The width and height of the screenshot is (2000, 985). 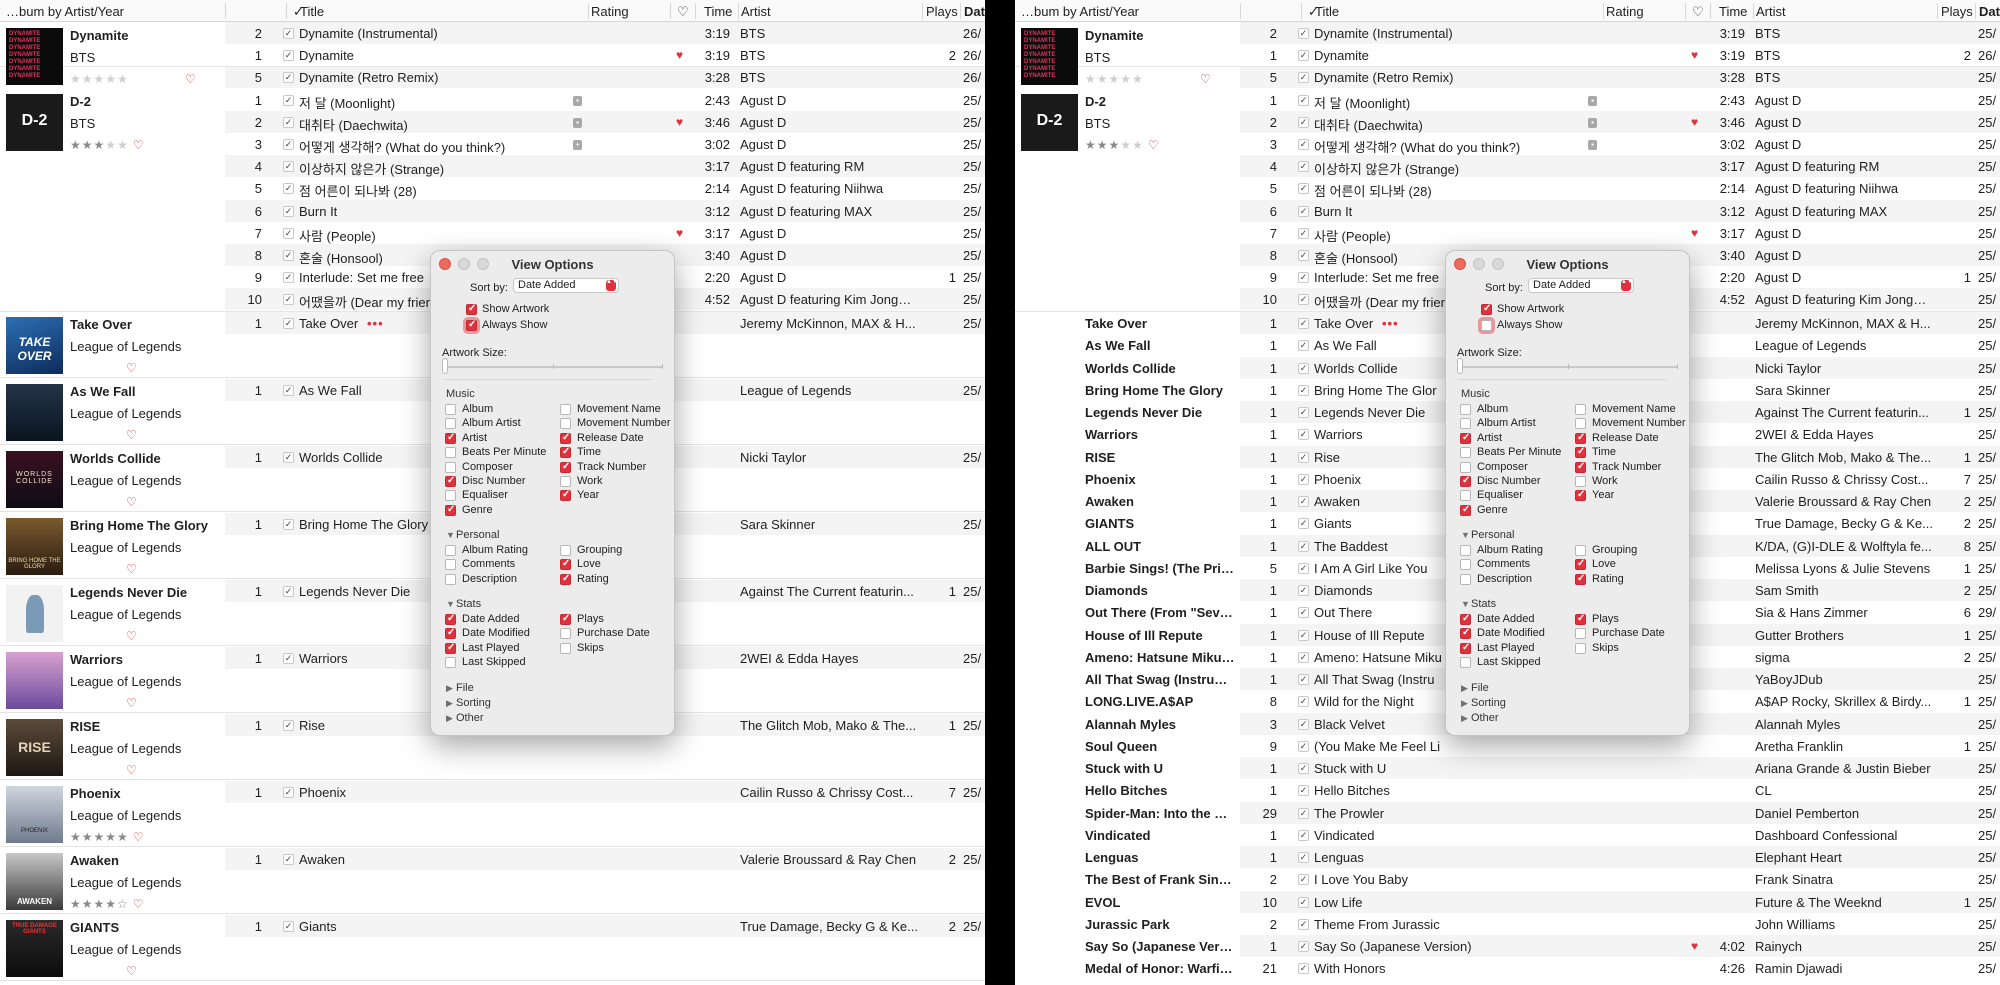 I want to click on album-title: Vindicated, so click(x=1127, y=834).